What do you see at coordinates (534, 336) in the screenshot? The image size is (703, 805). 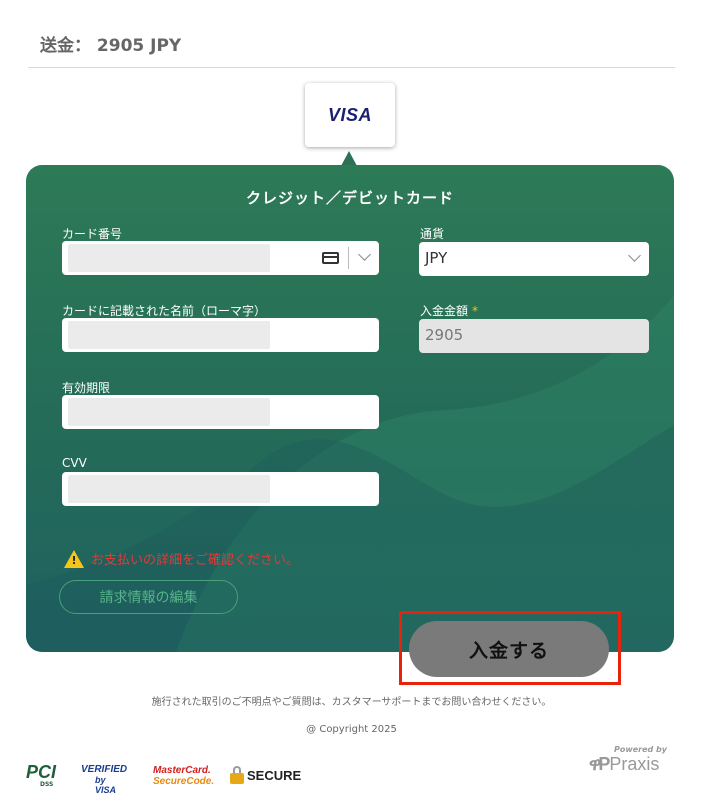 I see `amount-field: 2905` at bounding box center [534, 336].